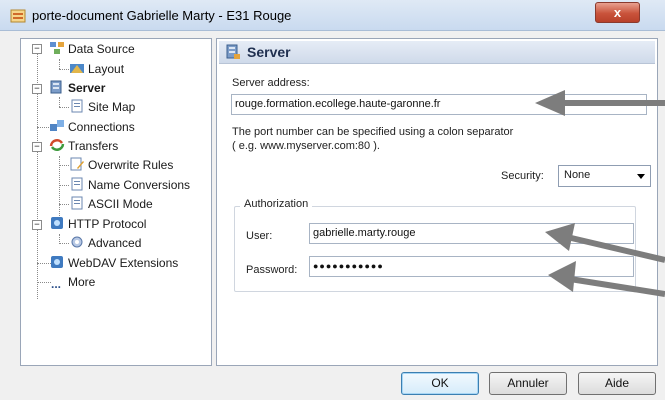  What do you see at coordinates (577, 175) in the screenshot?
I see `security-value: None` at bounding box center [577, 175].